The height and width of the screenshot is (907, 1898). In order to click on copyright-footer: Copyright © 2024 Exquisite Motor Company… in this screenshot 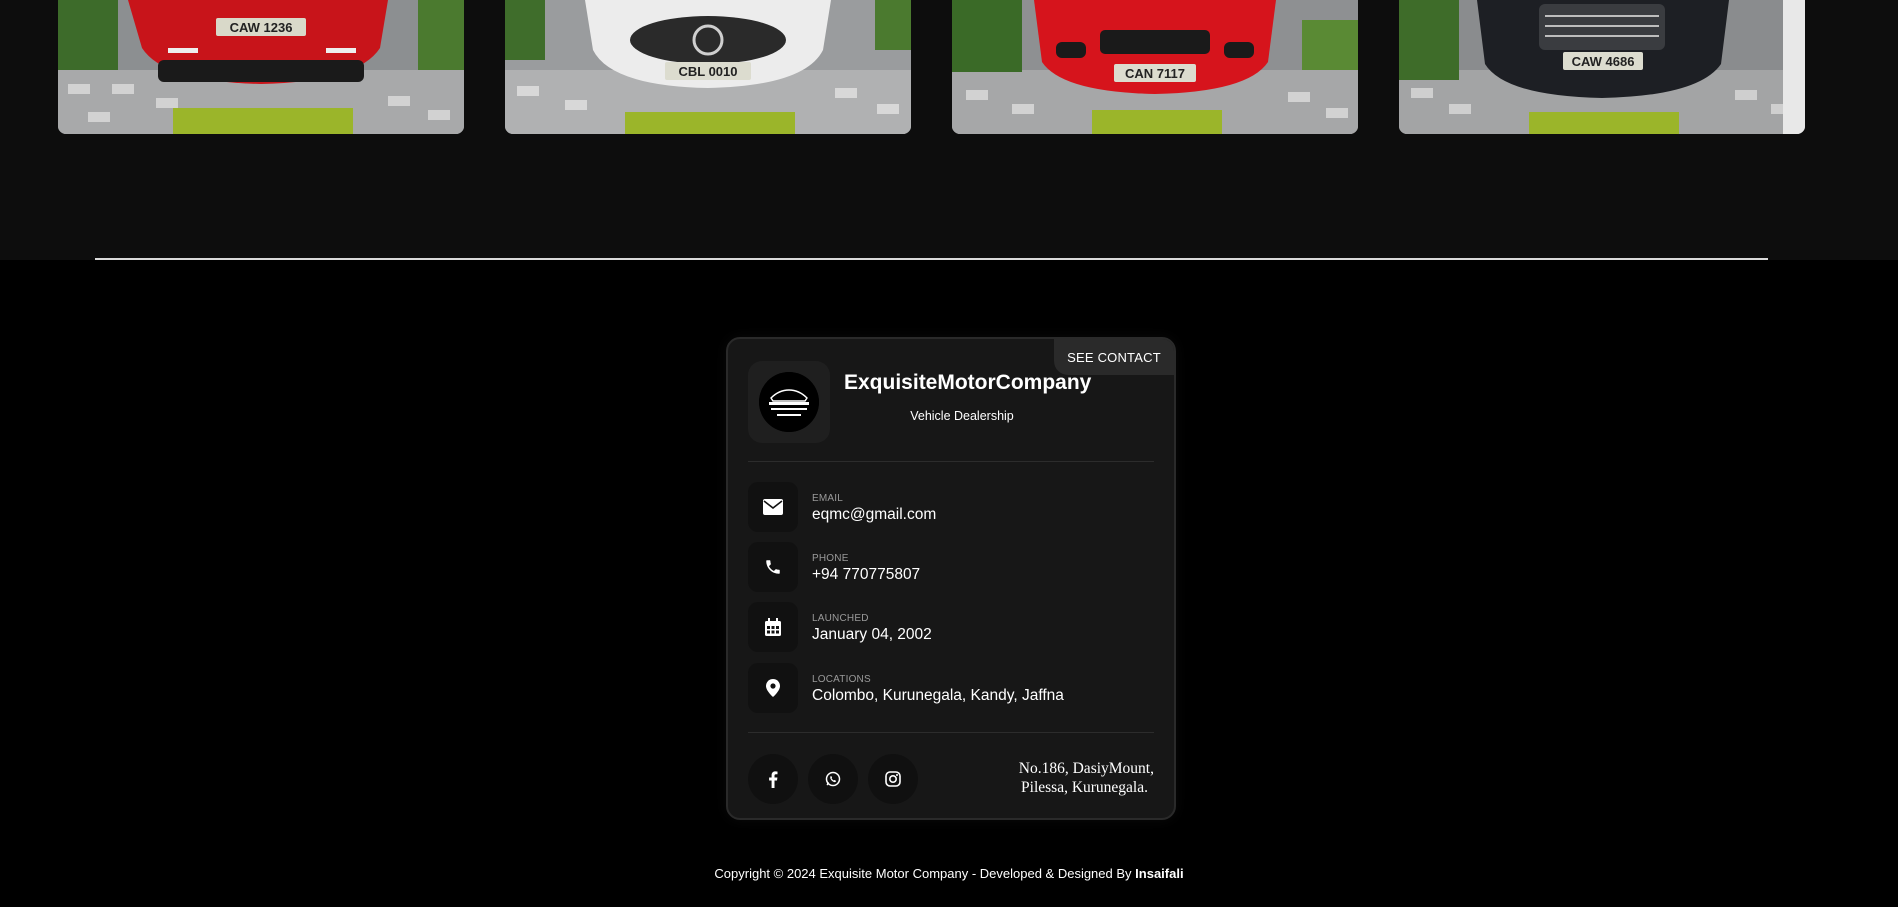, I will do `click(949, 873)`.